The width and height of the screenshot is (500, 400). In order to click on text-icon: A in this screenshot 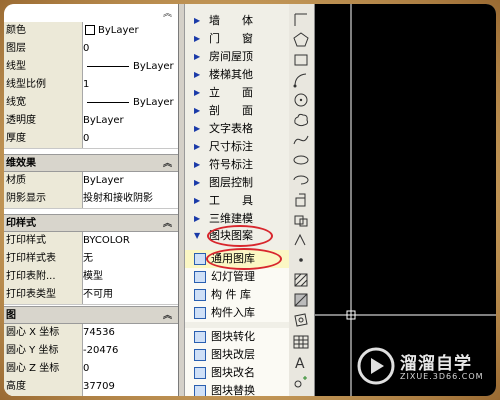, I will do `click(301, 362)`.